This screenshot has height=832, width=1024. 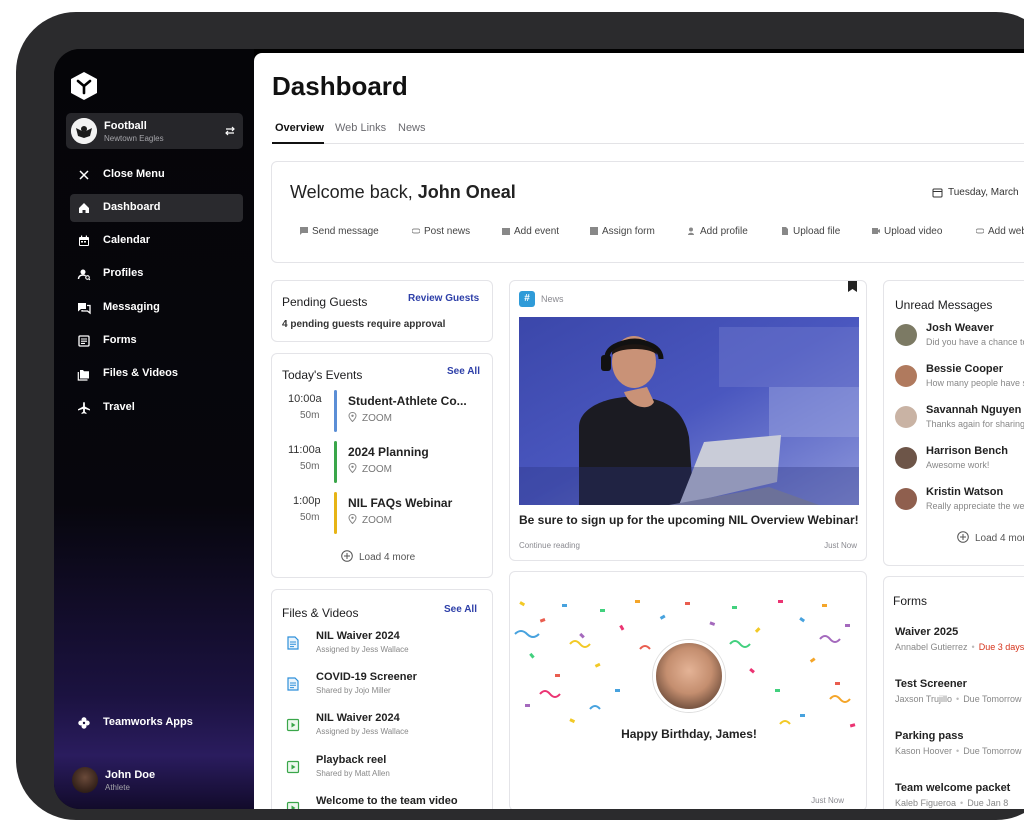 I want to click on team-logo-avatar, so click(x=84, y=131).